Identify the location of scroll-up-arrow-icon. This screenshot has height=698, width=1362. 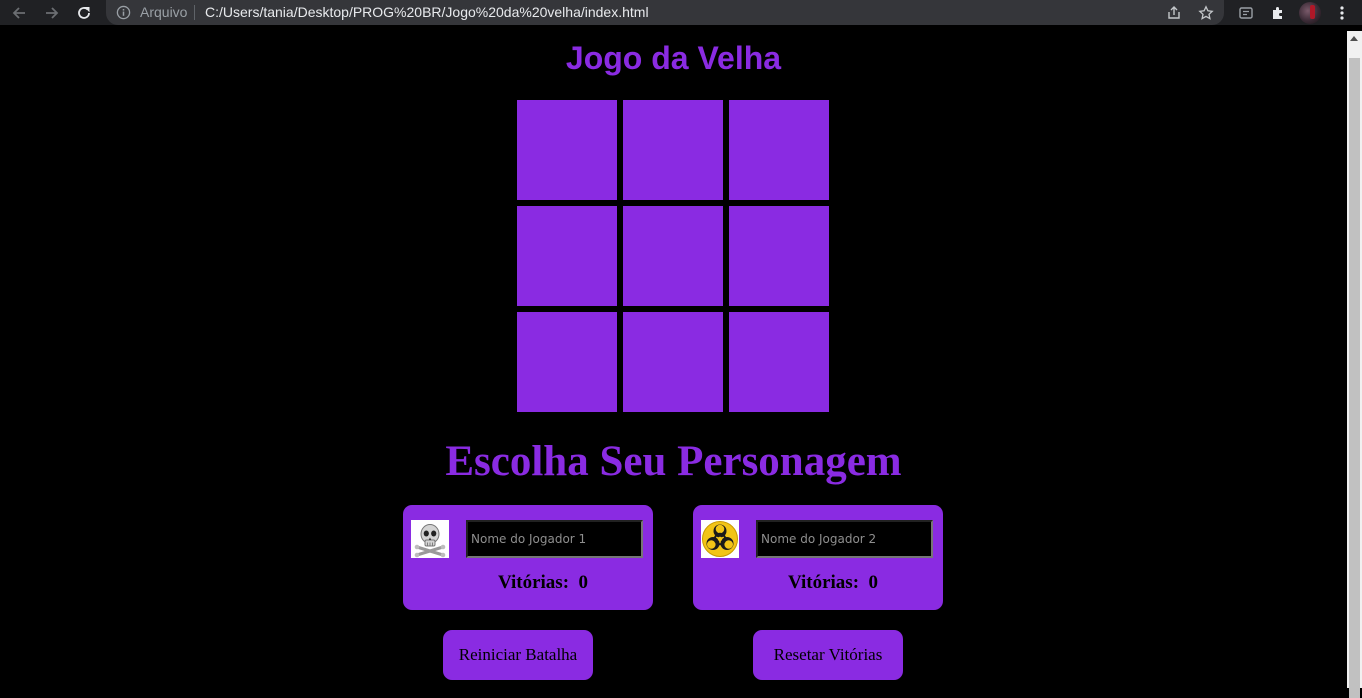
(1354, 38).